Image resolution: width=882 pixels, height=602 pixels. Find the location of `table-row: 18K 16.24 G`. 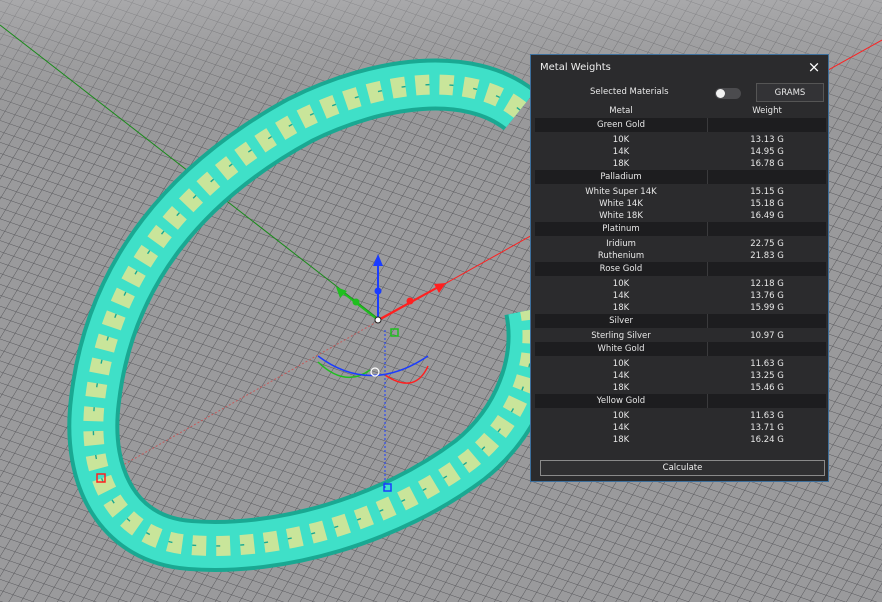

table-row: 18K 16.24 G is located at coordinates (680, 440).